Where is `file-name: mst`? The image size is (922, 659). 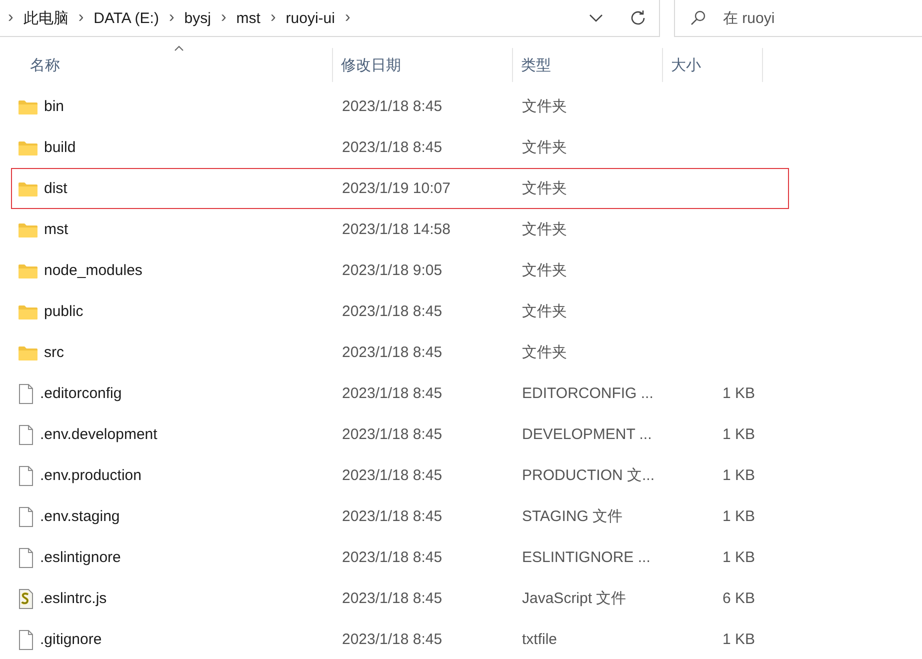
file-name: mst is located at coordinates (56, 229).